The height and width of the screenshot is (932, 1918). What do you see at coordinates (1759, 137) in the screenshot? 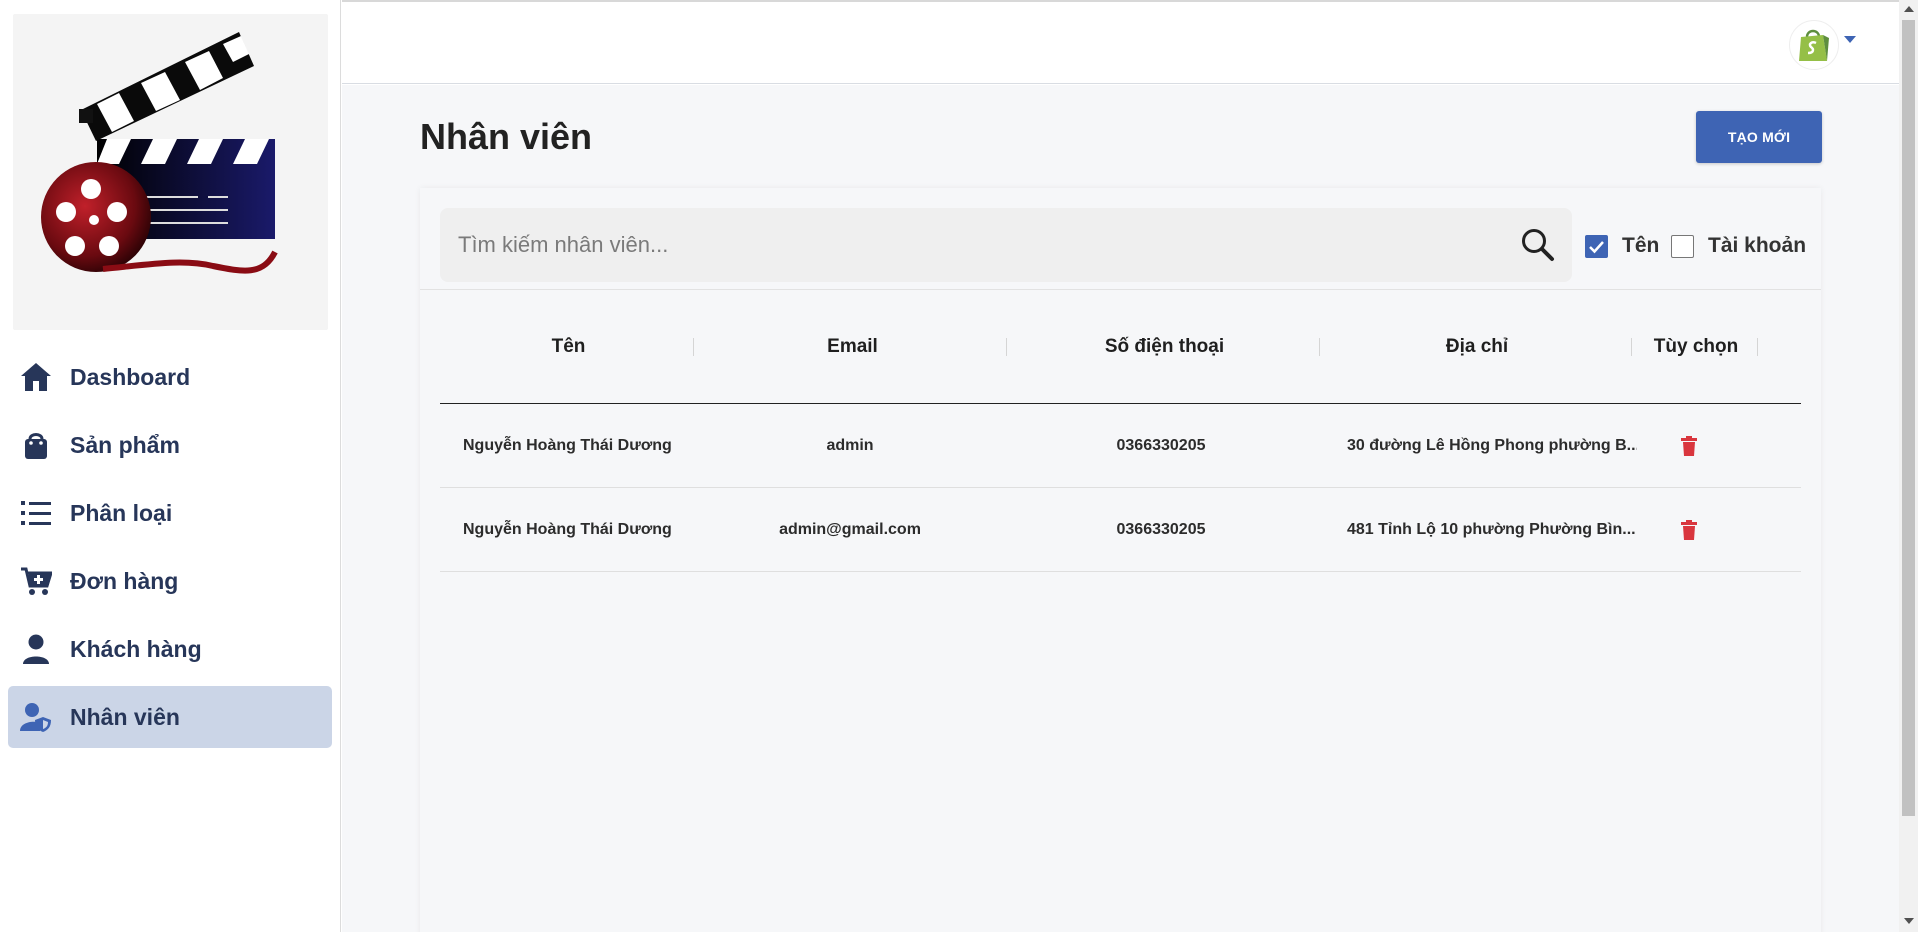
I see `create-new-button: TẠO MỚI` at bounding box center [1759, 137].